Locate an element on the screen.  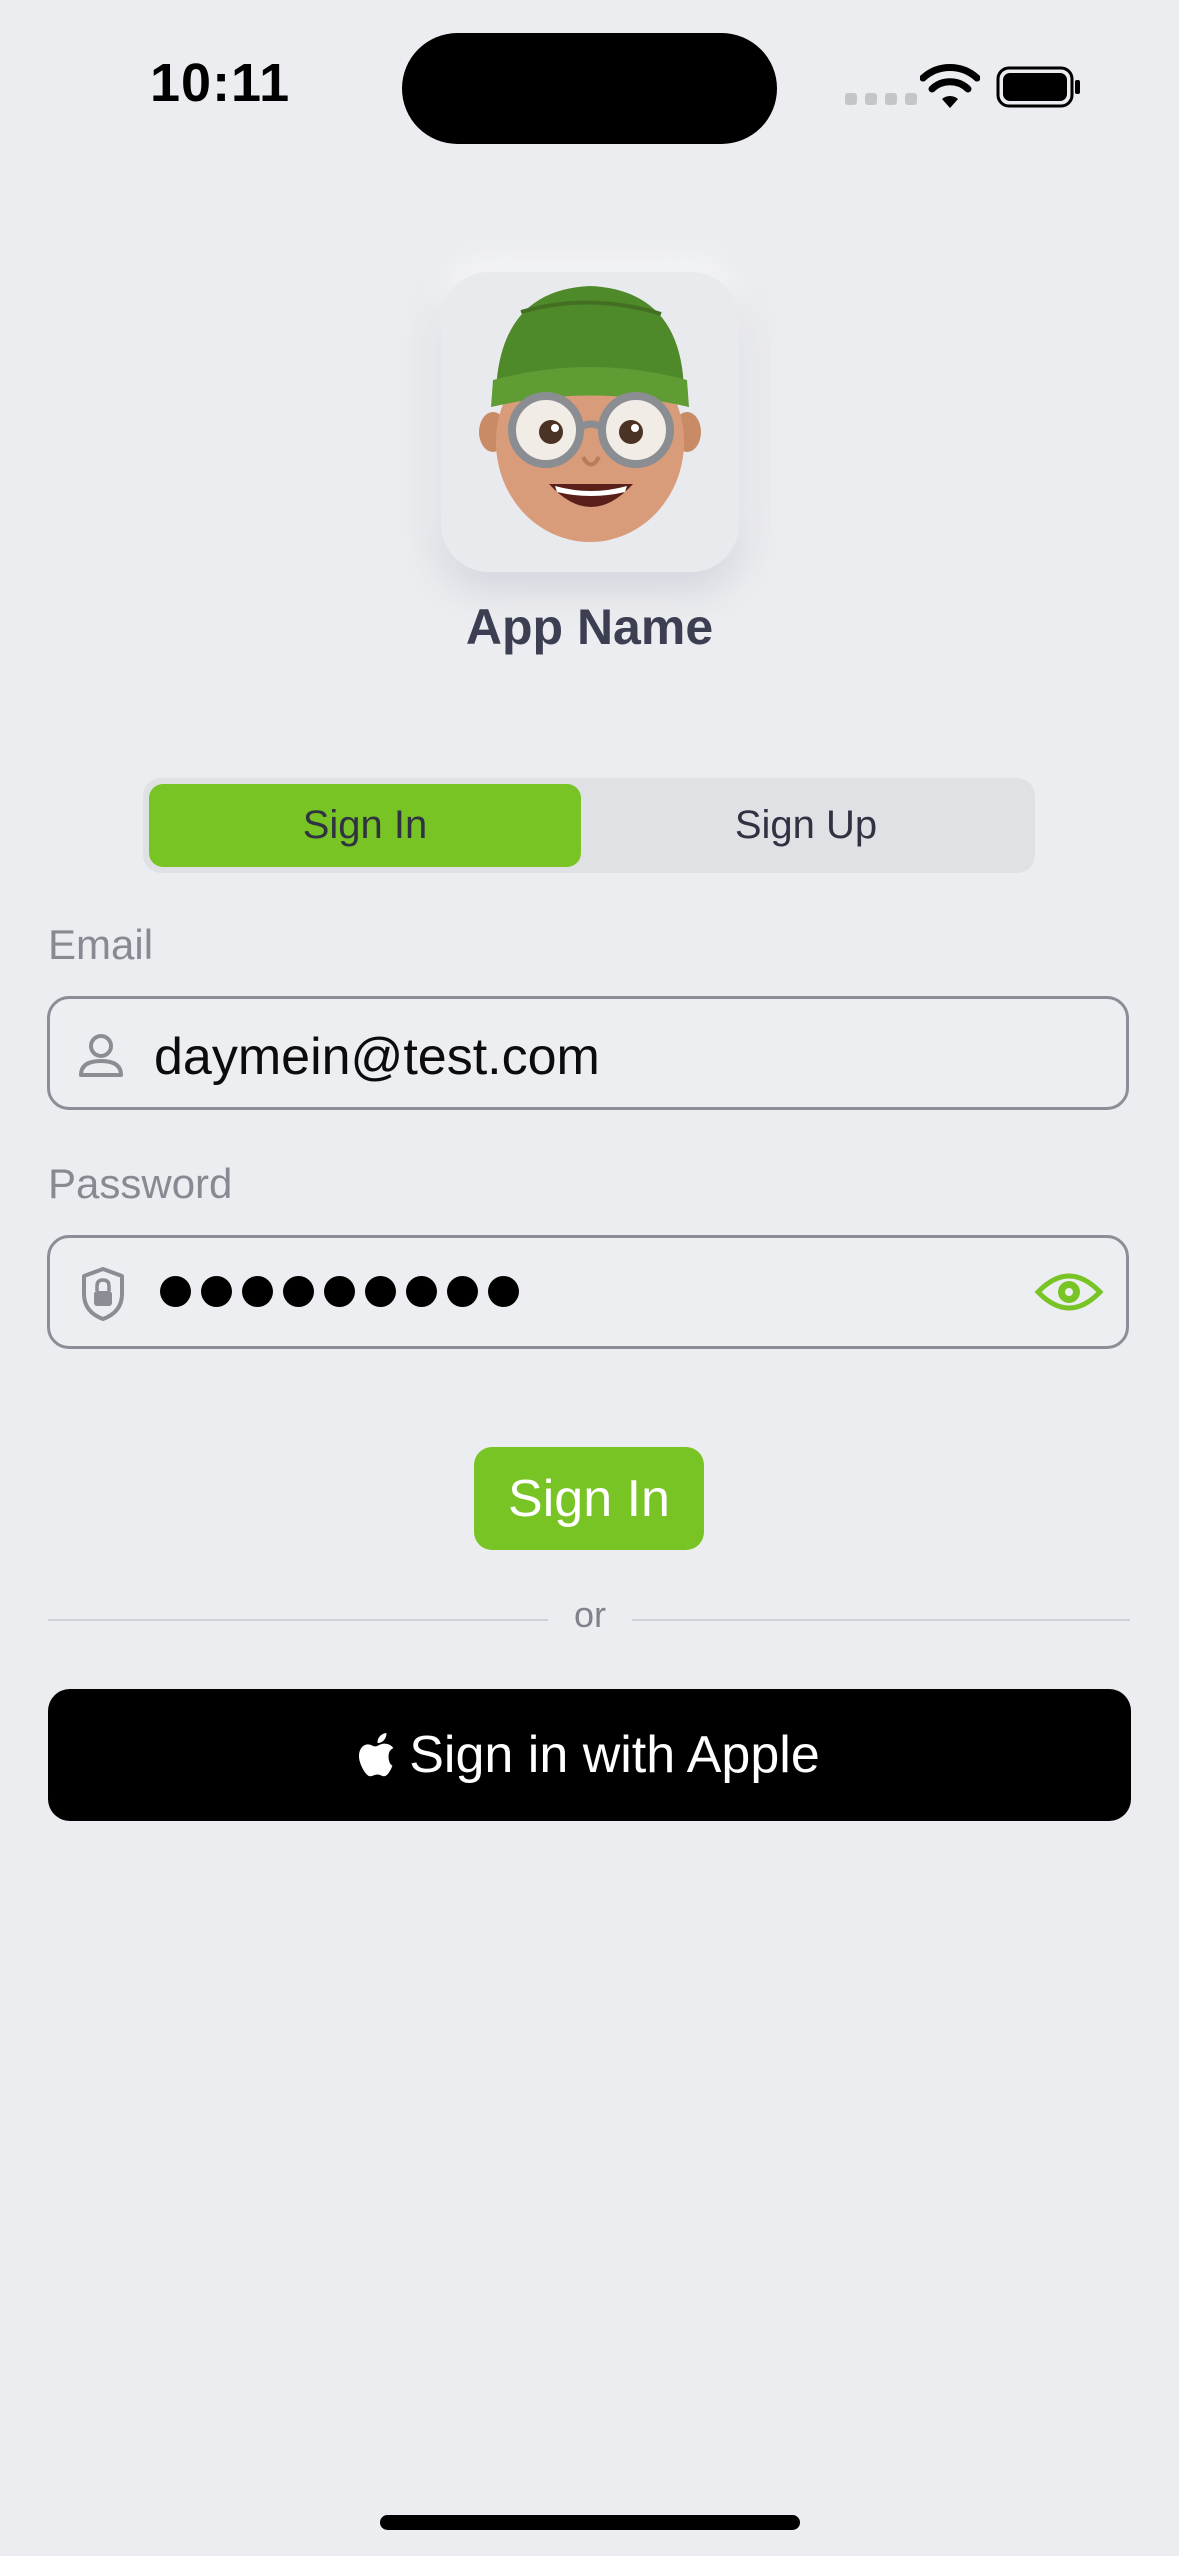
apple-button-label: Sign in with Apple is located at coordinates (614, 1755).